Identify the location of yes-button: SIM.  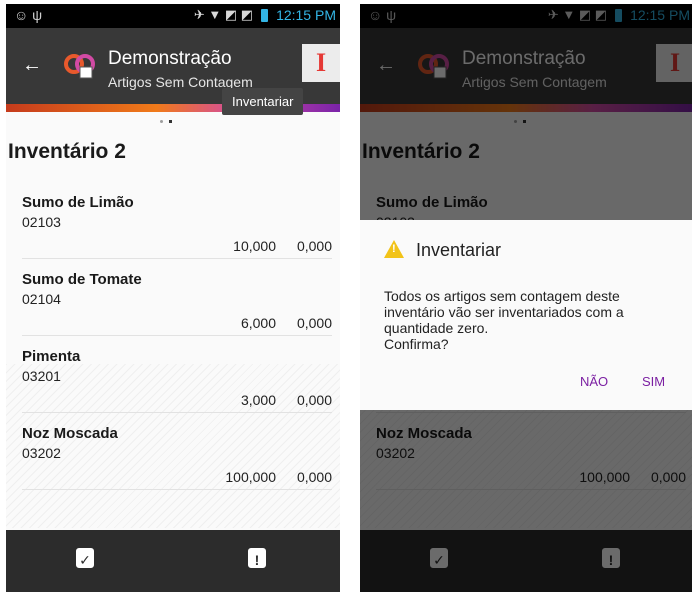
(653, 381).